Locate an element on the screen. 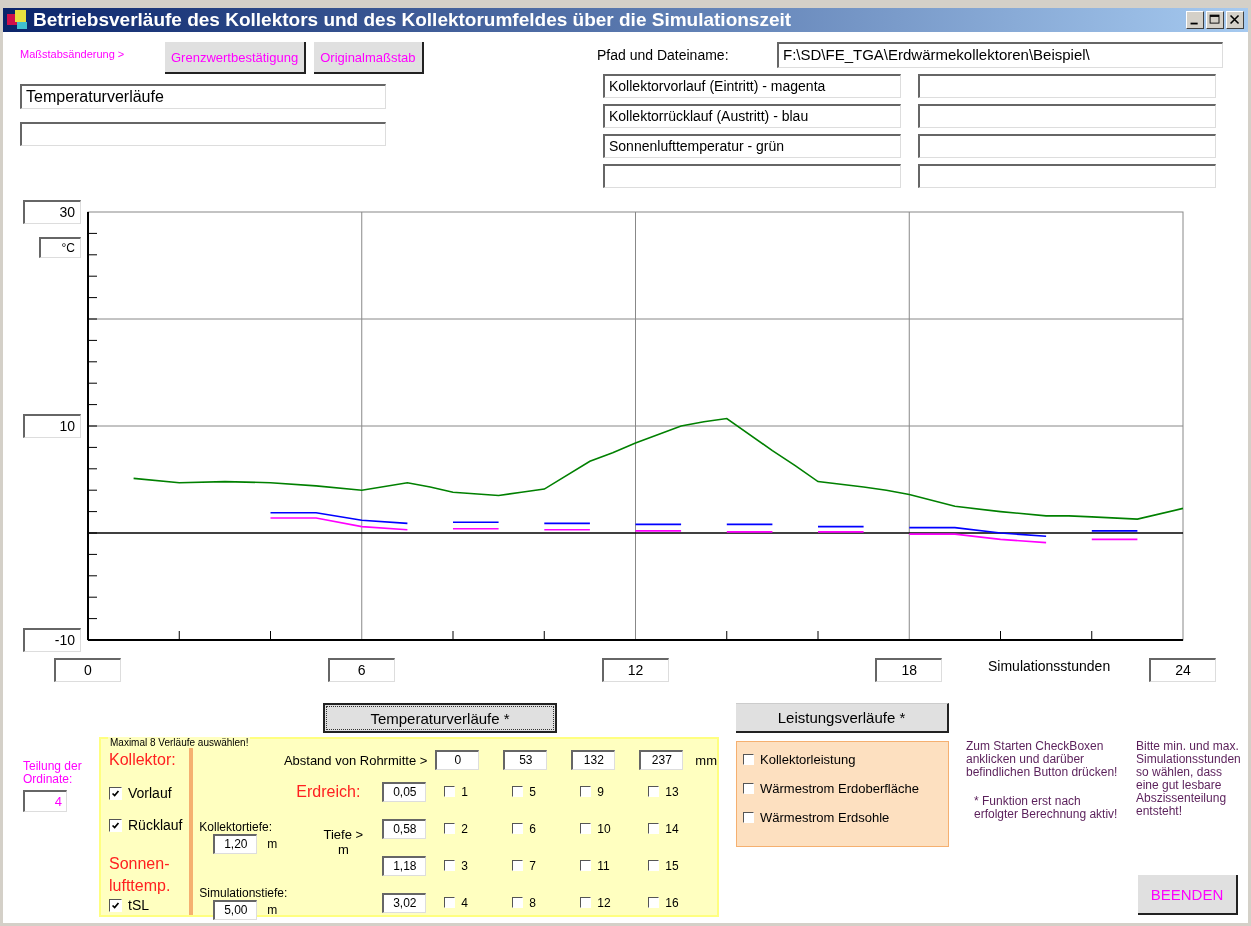  legend-field: Sonnenlufttemperatur - grün is located at coordinates (752, 146).